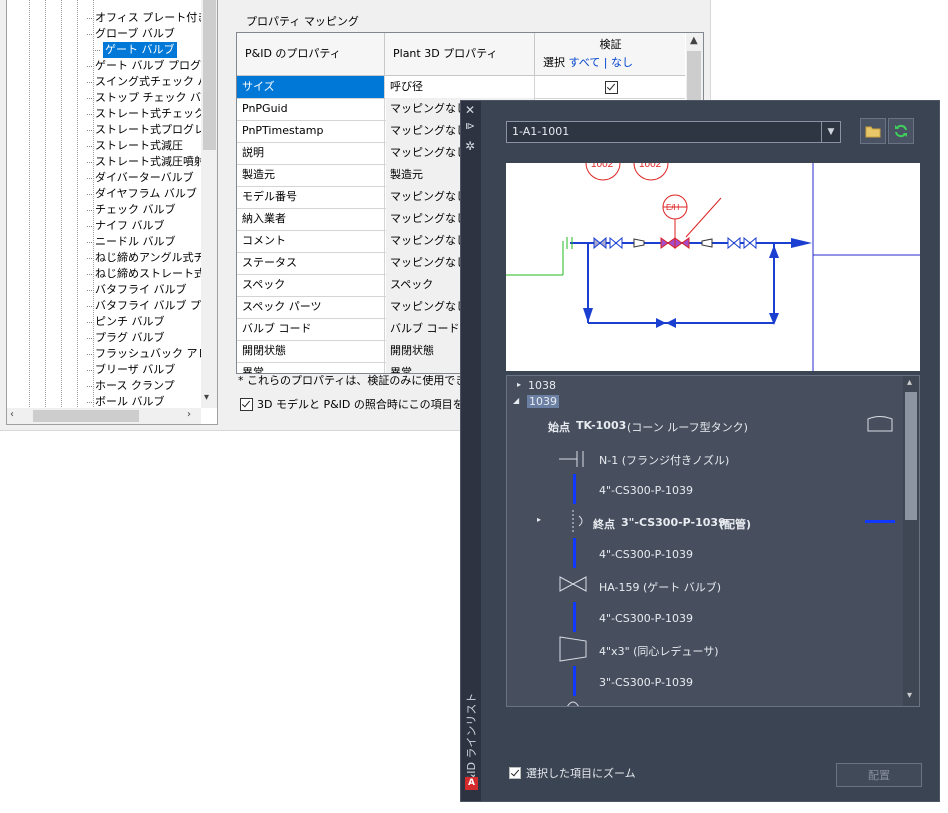  I want to click on start-tag: TK-1003, so click(601, 425).